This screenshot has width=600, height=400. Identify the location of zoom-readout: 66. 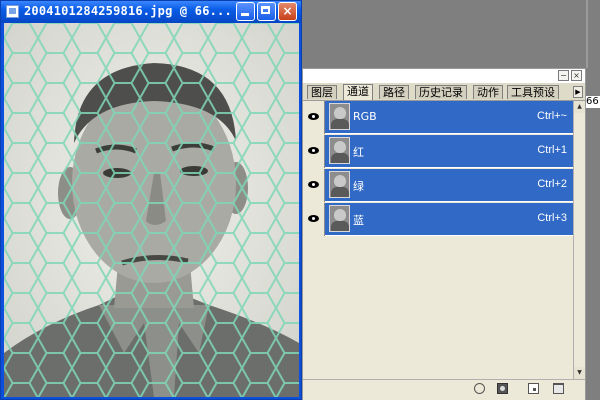
(593, 102).